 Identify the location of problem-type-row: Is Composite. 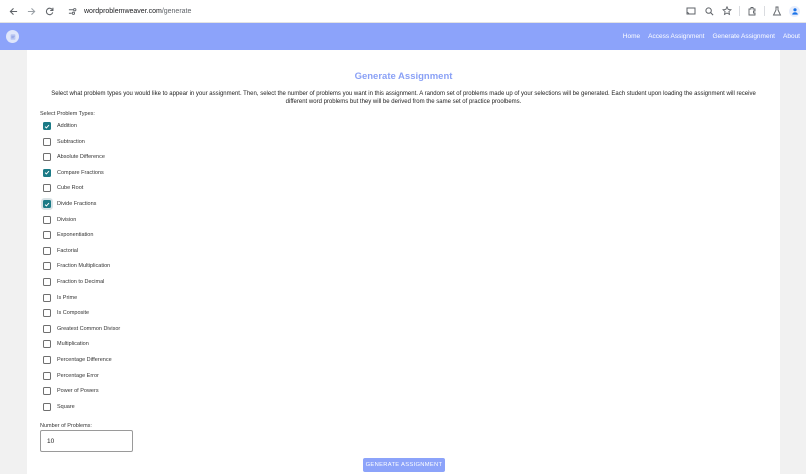
(66, 313).